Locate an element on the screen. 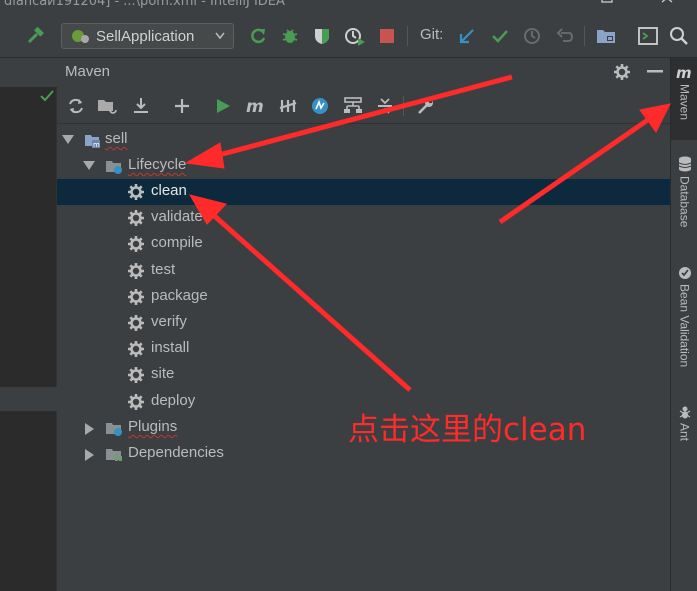 This screenshot has width=697, height=591. git-history-clock-icon is located at coordinates (532, 36).